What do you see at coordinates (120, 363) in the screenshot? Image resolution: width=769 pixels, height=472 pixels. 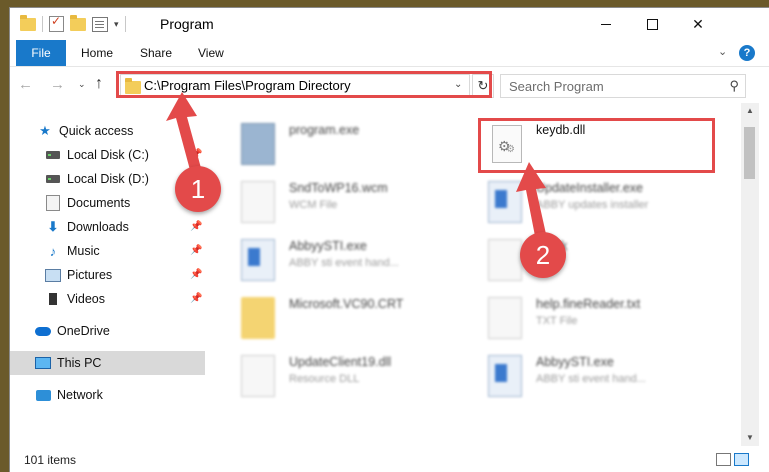 I see `sidebar-item-this-pc: This PC` at bounding box center [120, 363].